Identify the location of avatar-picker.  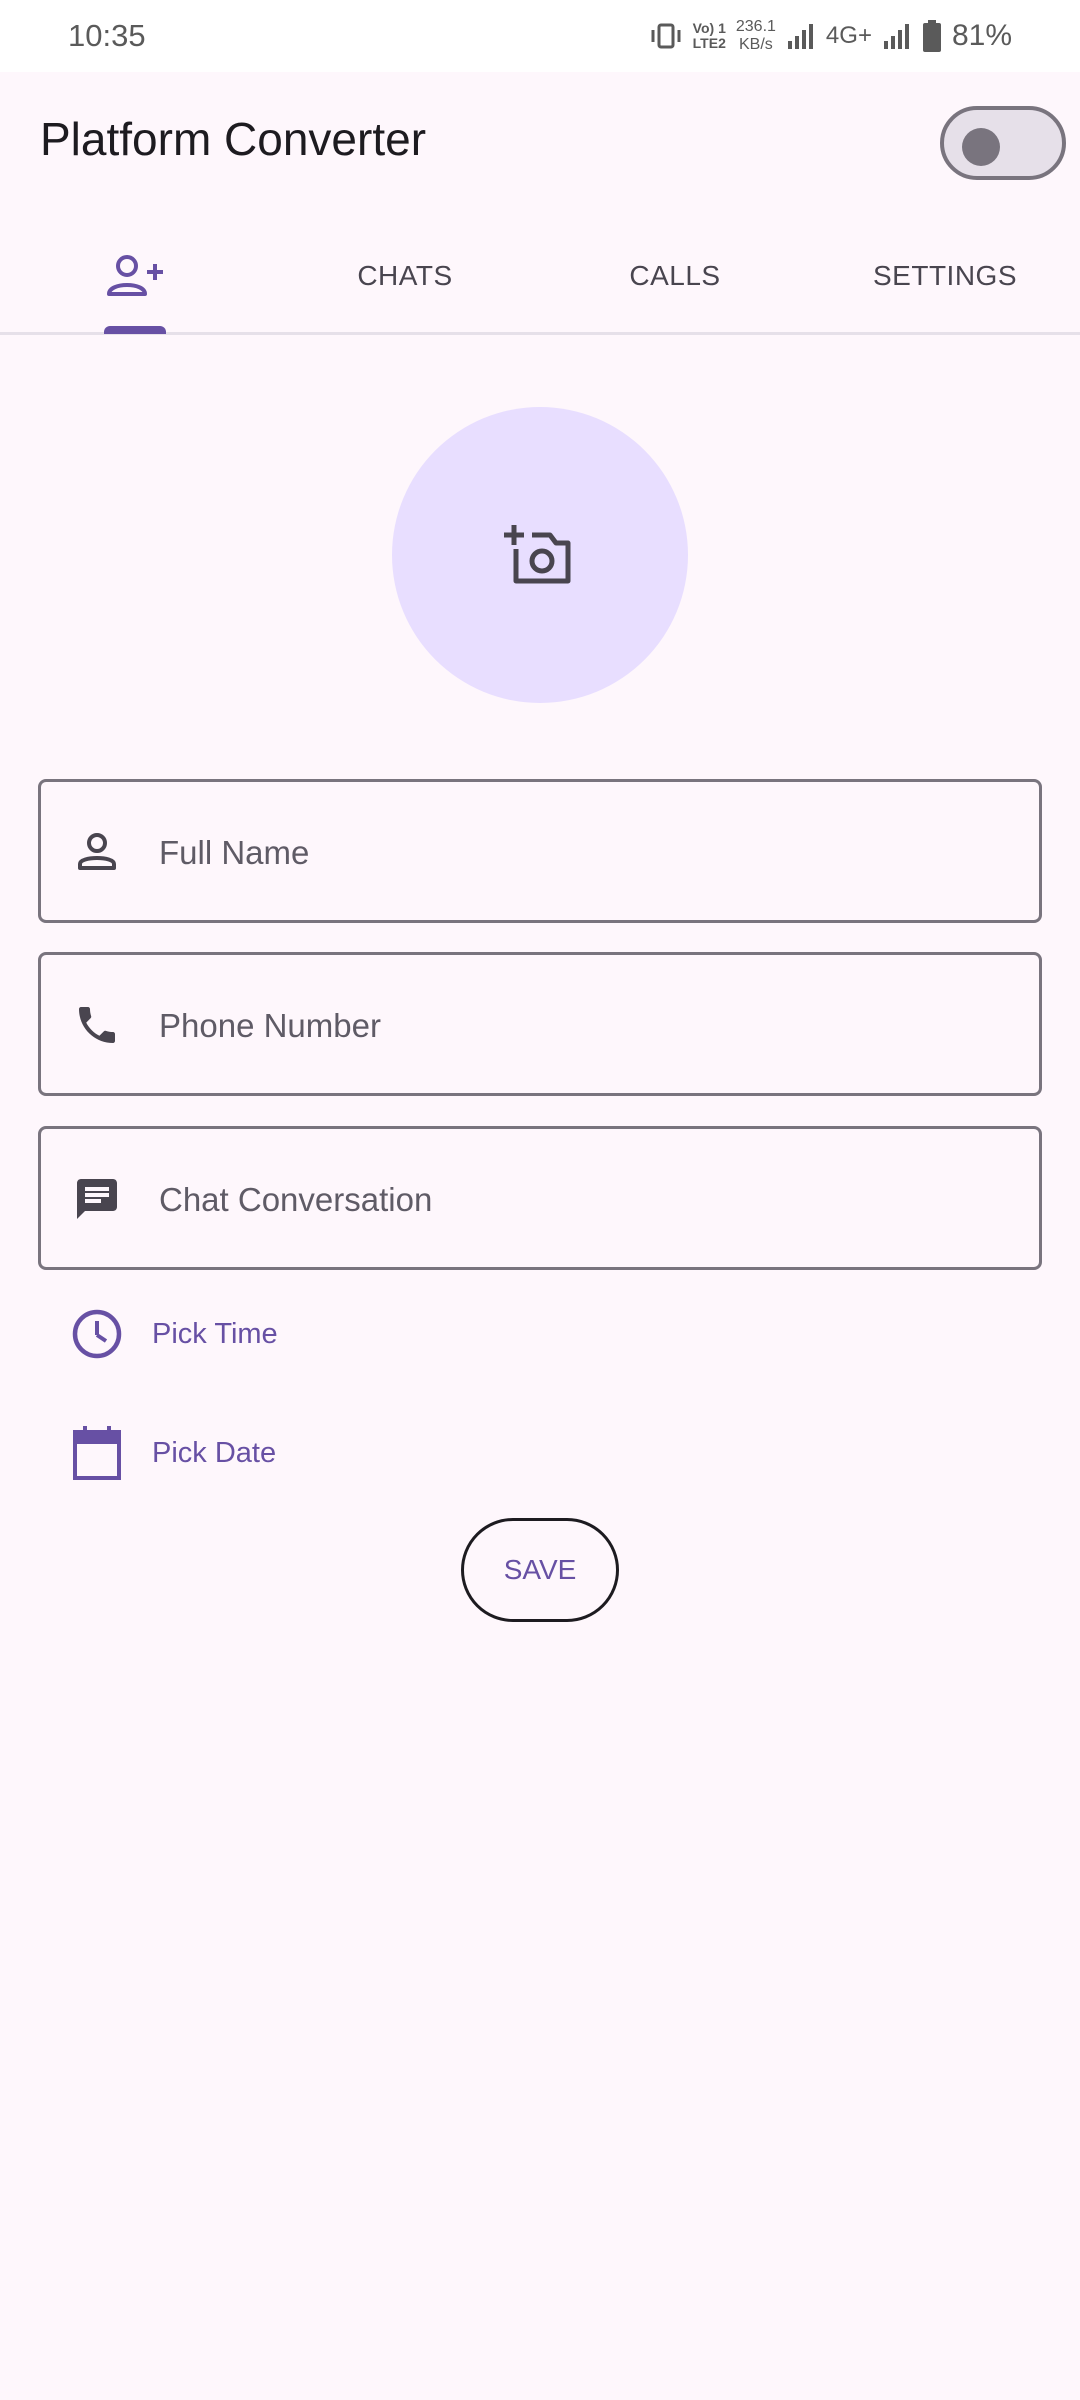
(540, 555).